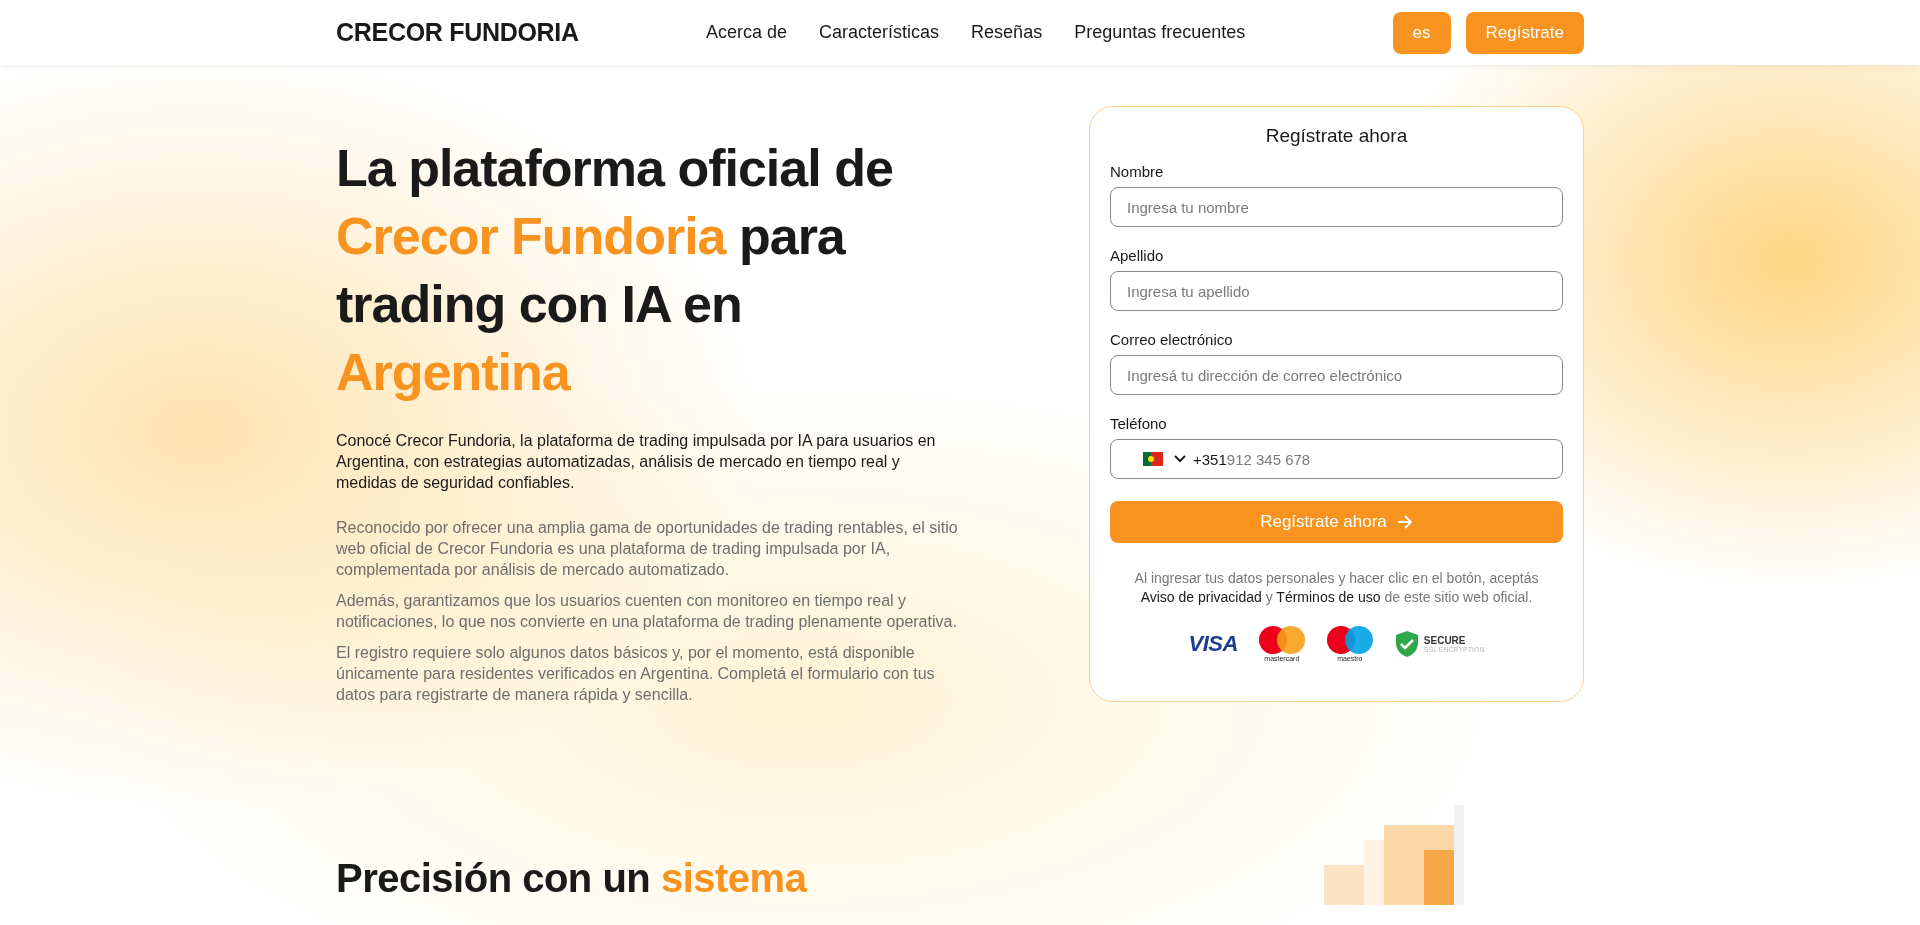 This screenshot has width=1920, height=925. What do you see at coordinates (747, 32) in the screenshot?
I see `nav-link: Acerca de` at bounding box center [747, 32].